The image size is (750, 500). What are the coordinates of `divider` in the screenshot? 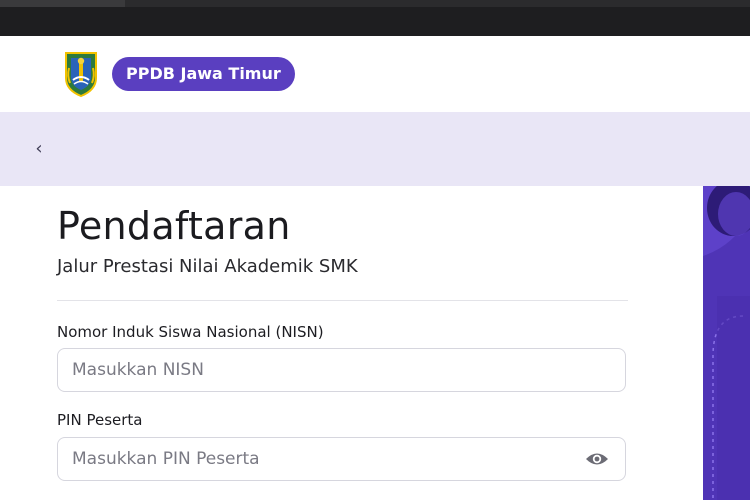 It's located at (342, 300).